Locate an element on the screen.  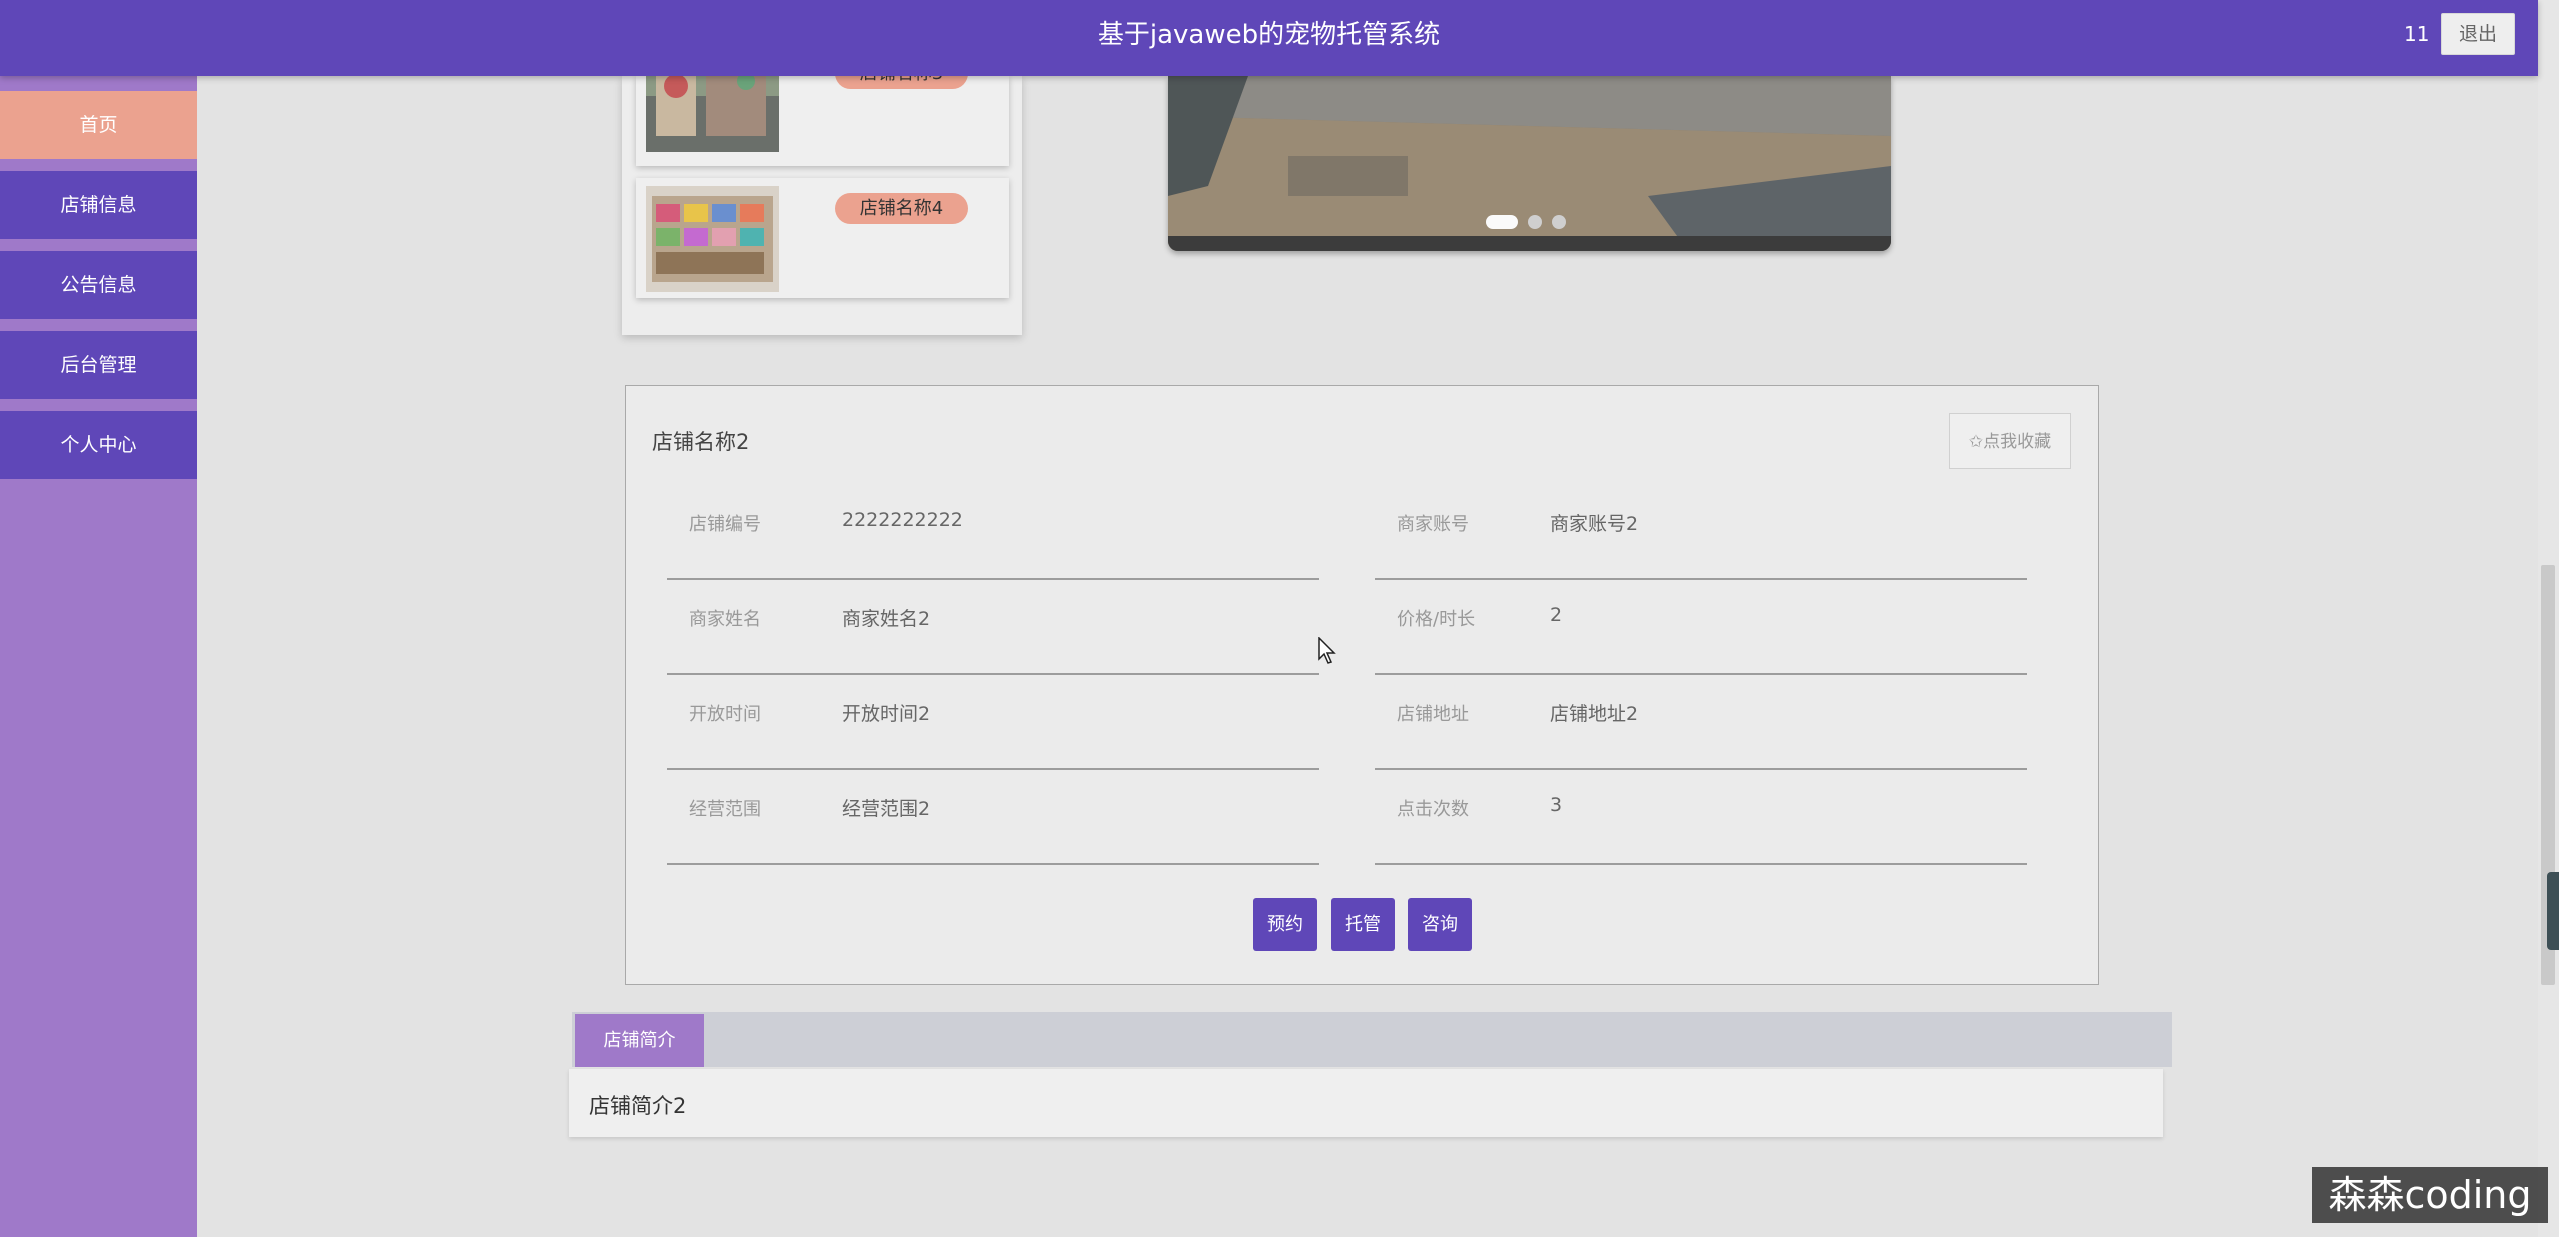
top-navbar: 基于javaweb的宠物托管系统 11 退出 is located at coordinates (1269, 38).